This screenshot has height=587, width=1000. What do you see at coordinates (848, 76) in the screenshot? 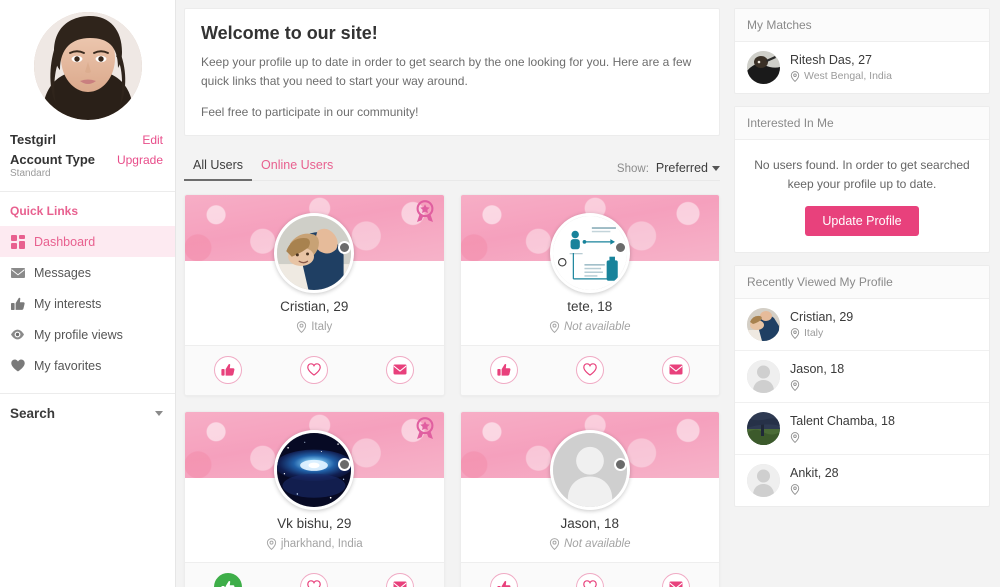
I see `person-location-text: West Bengal, India` at bounding box center [848, 76].